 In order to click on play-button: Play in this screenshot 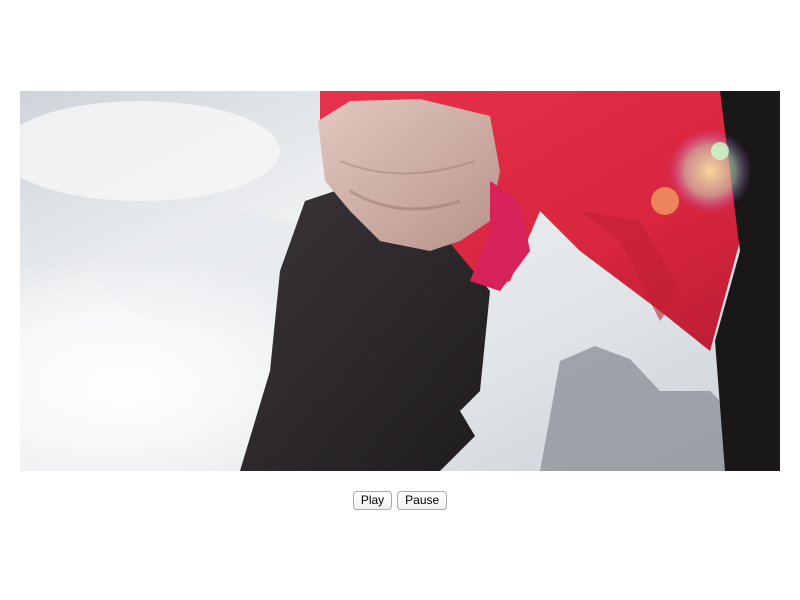, I will do `click(372, 500)`.